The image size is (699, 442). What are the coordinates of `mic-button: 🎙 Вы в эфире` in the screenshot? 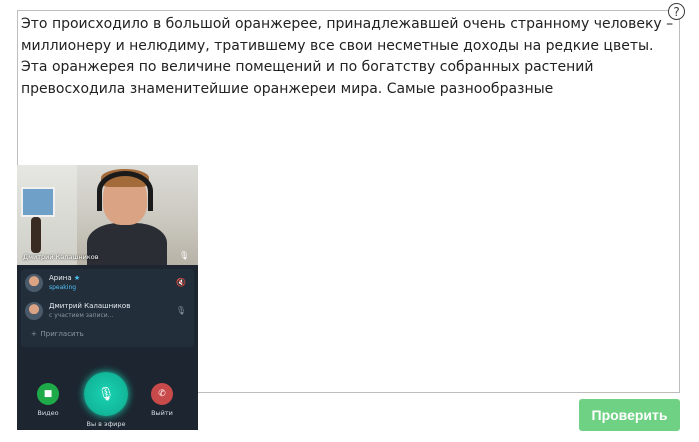 It's located at (106, 400).